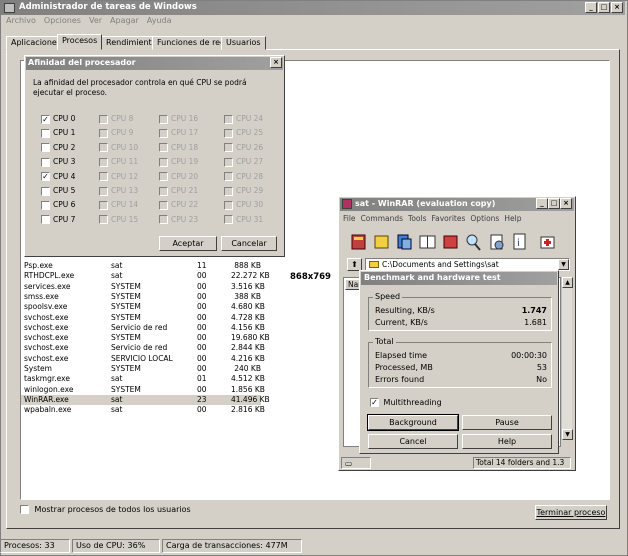  What do you see at coordinates (507, 422) in the screenshot?
I see `pause-button: Pause` at bounding box center [507, 422].